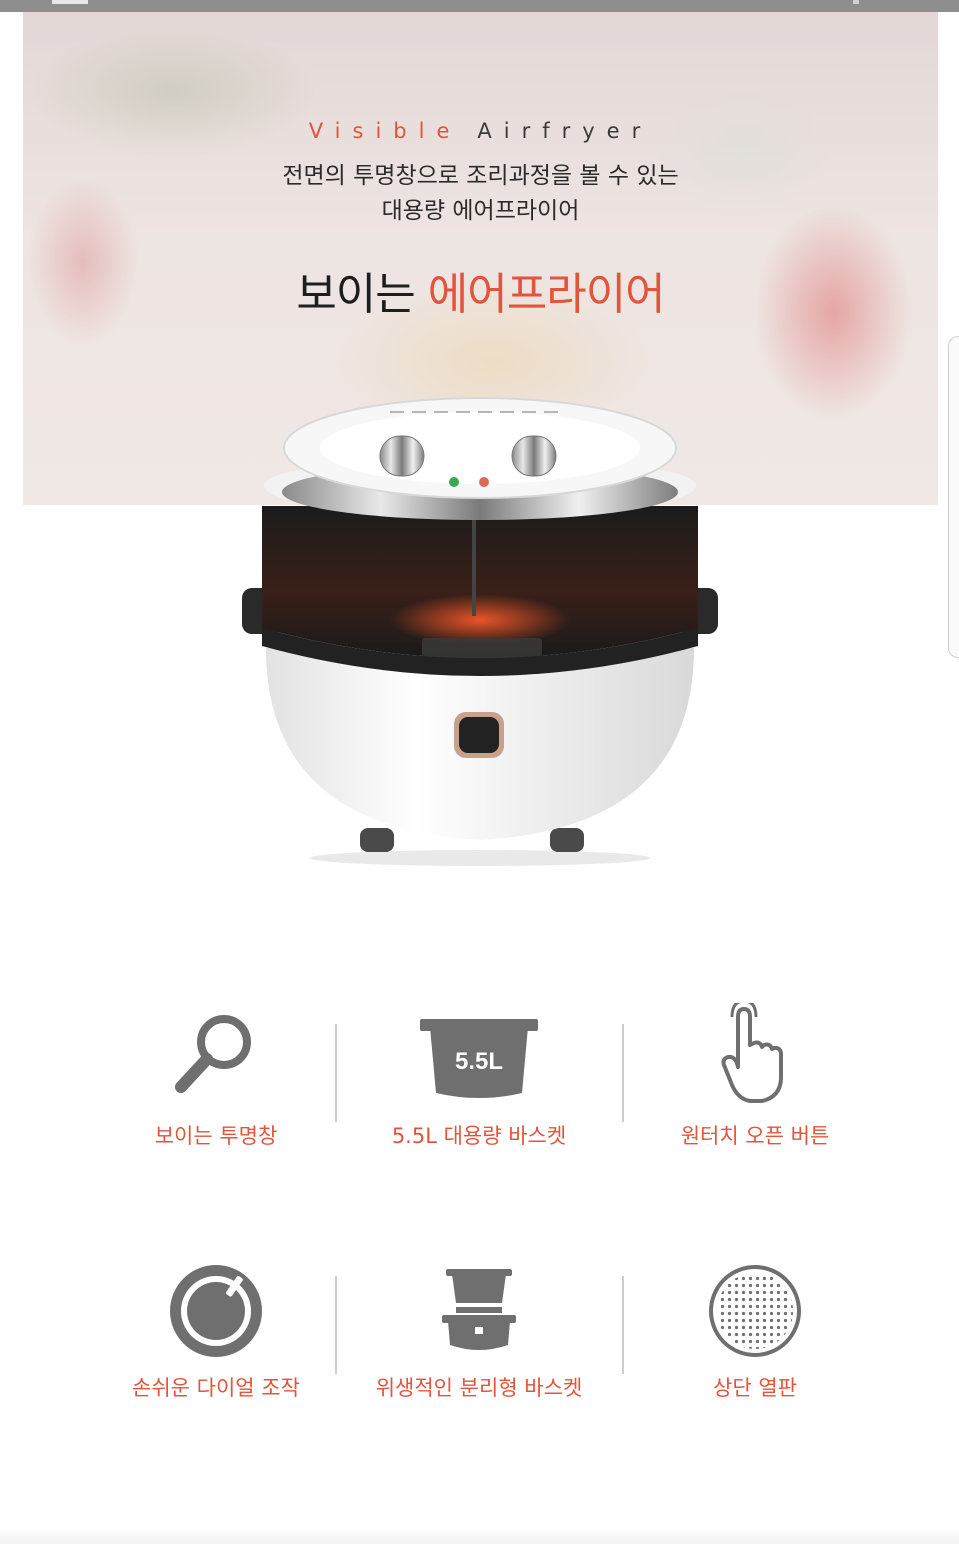 The height and width of the screenshot is (1544, 959). I want to click on status-indicator, so click(70, 2).